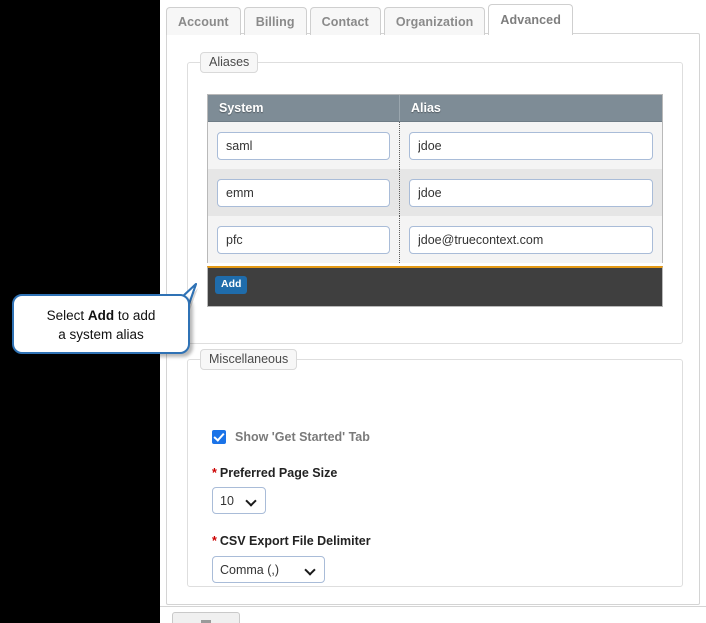  I want to click on csv-delimiter-select-wrap: Comma (,), so click(268, 569).